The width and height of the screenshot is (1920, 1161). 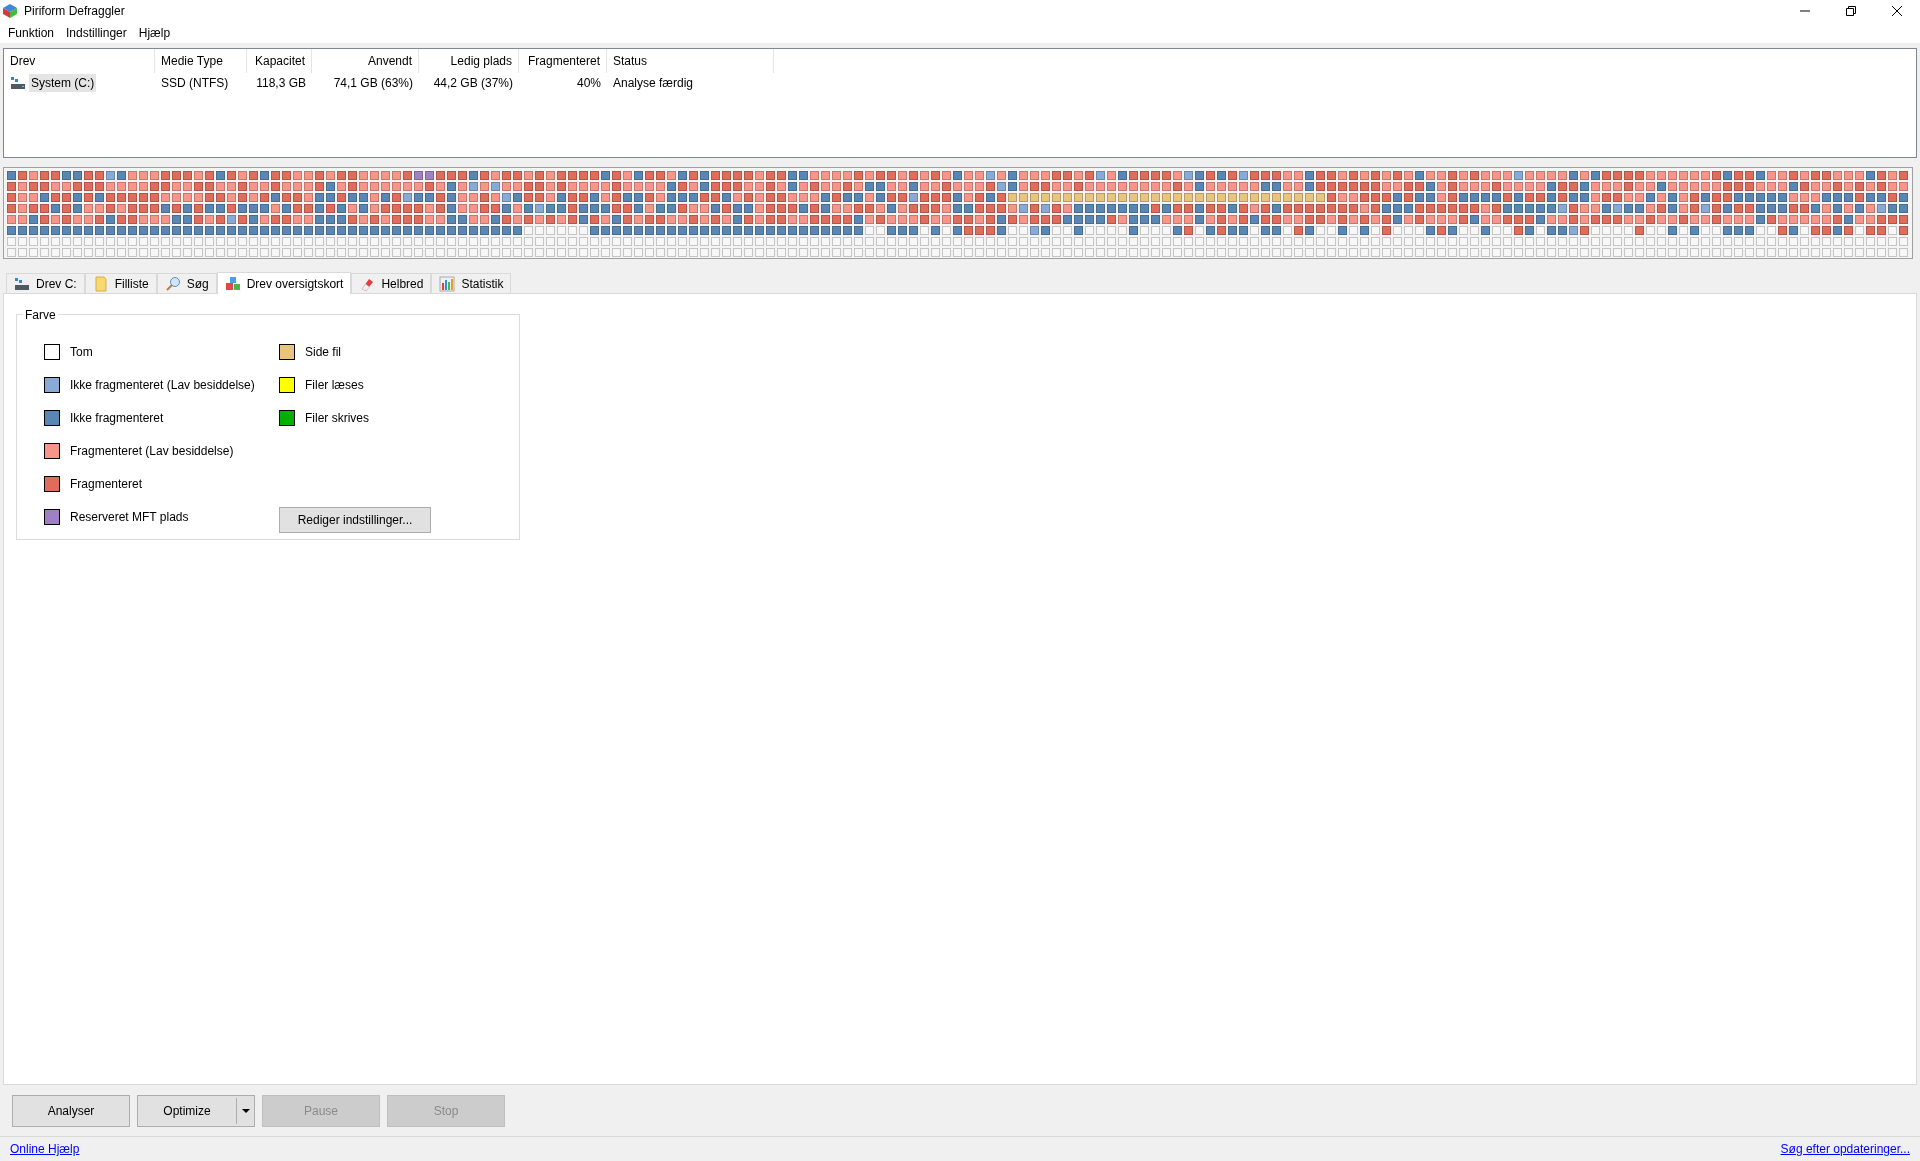 I want to click on legend-label: Filer læses, so click(x=334, y=385).